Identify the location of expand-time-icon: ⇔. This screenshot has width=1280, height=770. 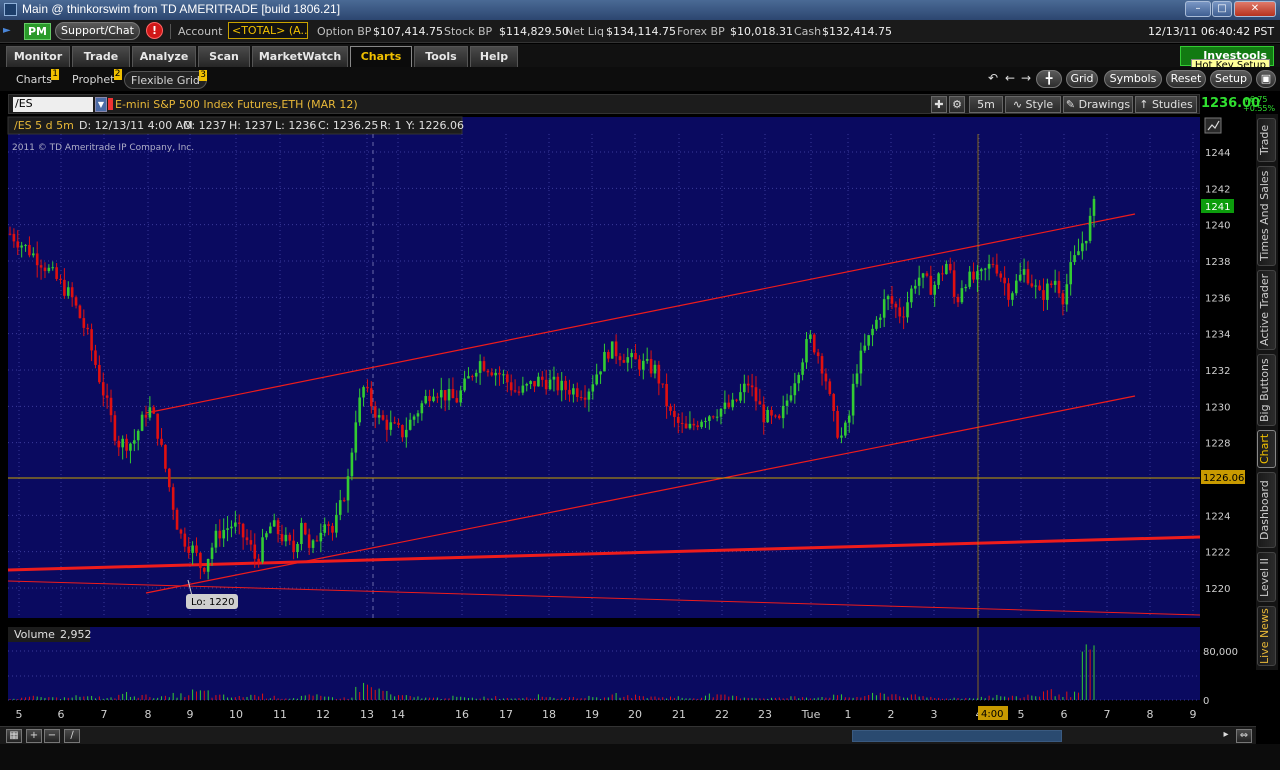
(1244, 736).